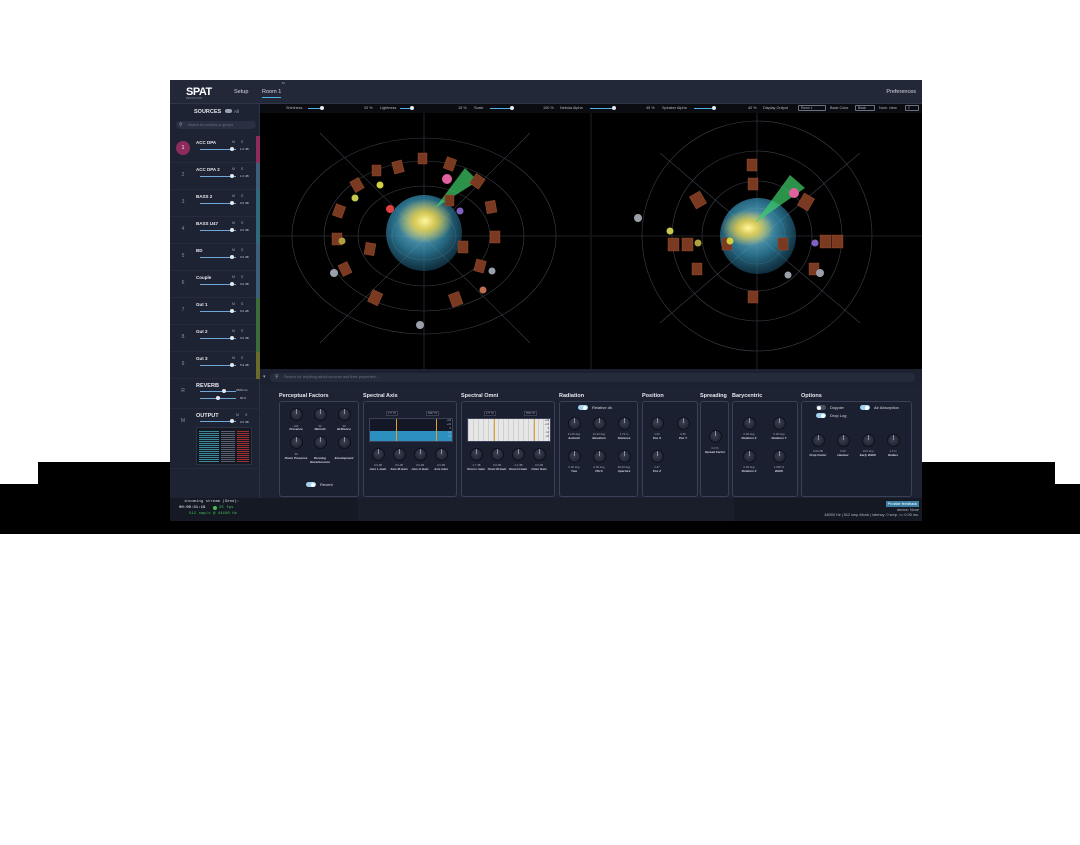 Image resolution: width=1080 pixels, height=845 pixels. What do you see at coordinates (215, 257) in the screenshot?
I see `source-row: 5 BD M S 0.0 dB` at bounding box center [215, 257].